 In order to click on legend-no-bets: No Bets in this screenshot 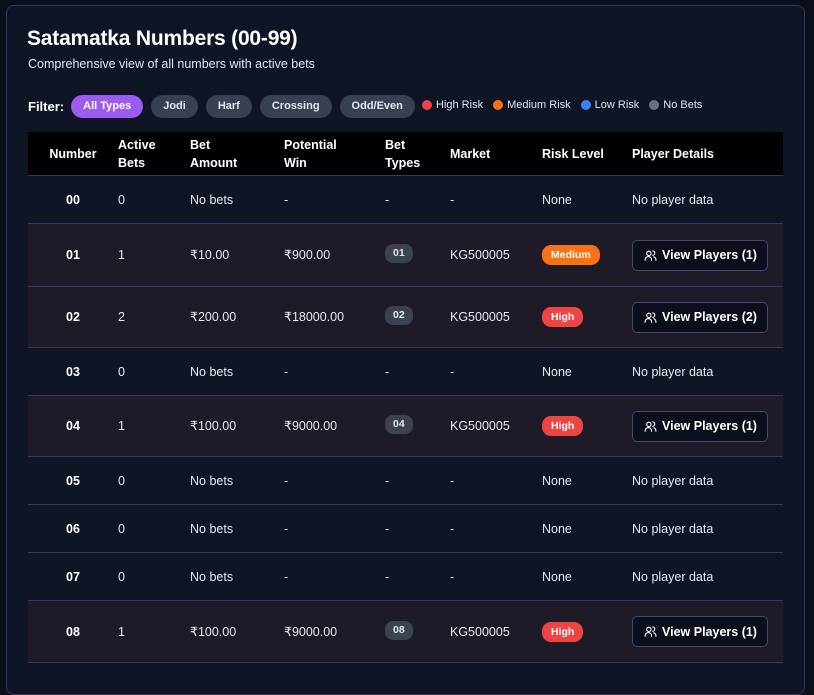, I will do `click(675, 105)`.